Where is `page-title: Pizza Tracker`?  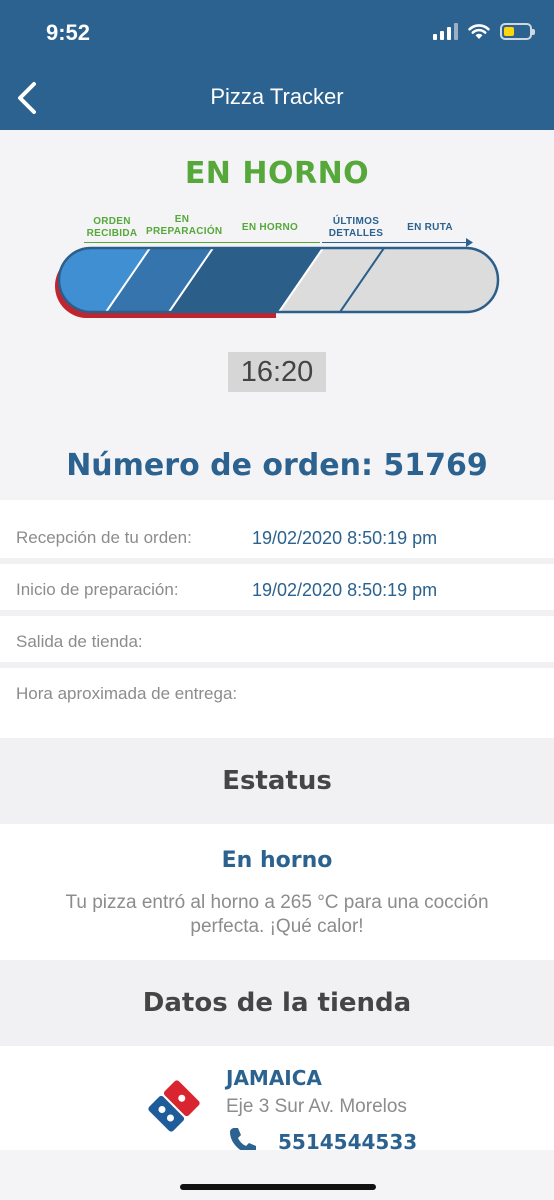 page-title: Pizza Tracker is located at coordinates (277, 96).